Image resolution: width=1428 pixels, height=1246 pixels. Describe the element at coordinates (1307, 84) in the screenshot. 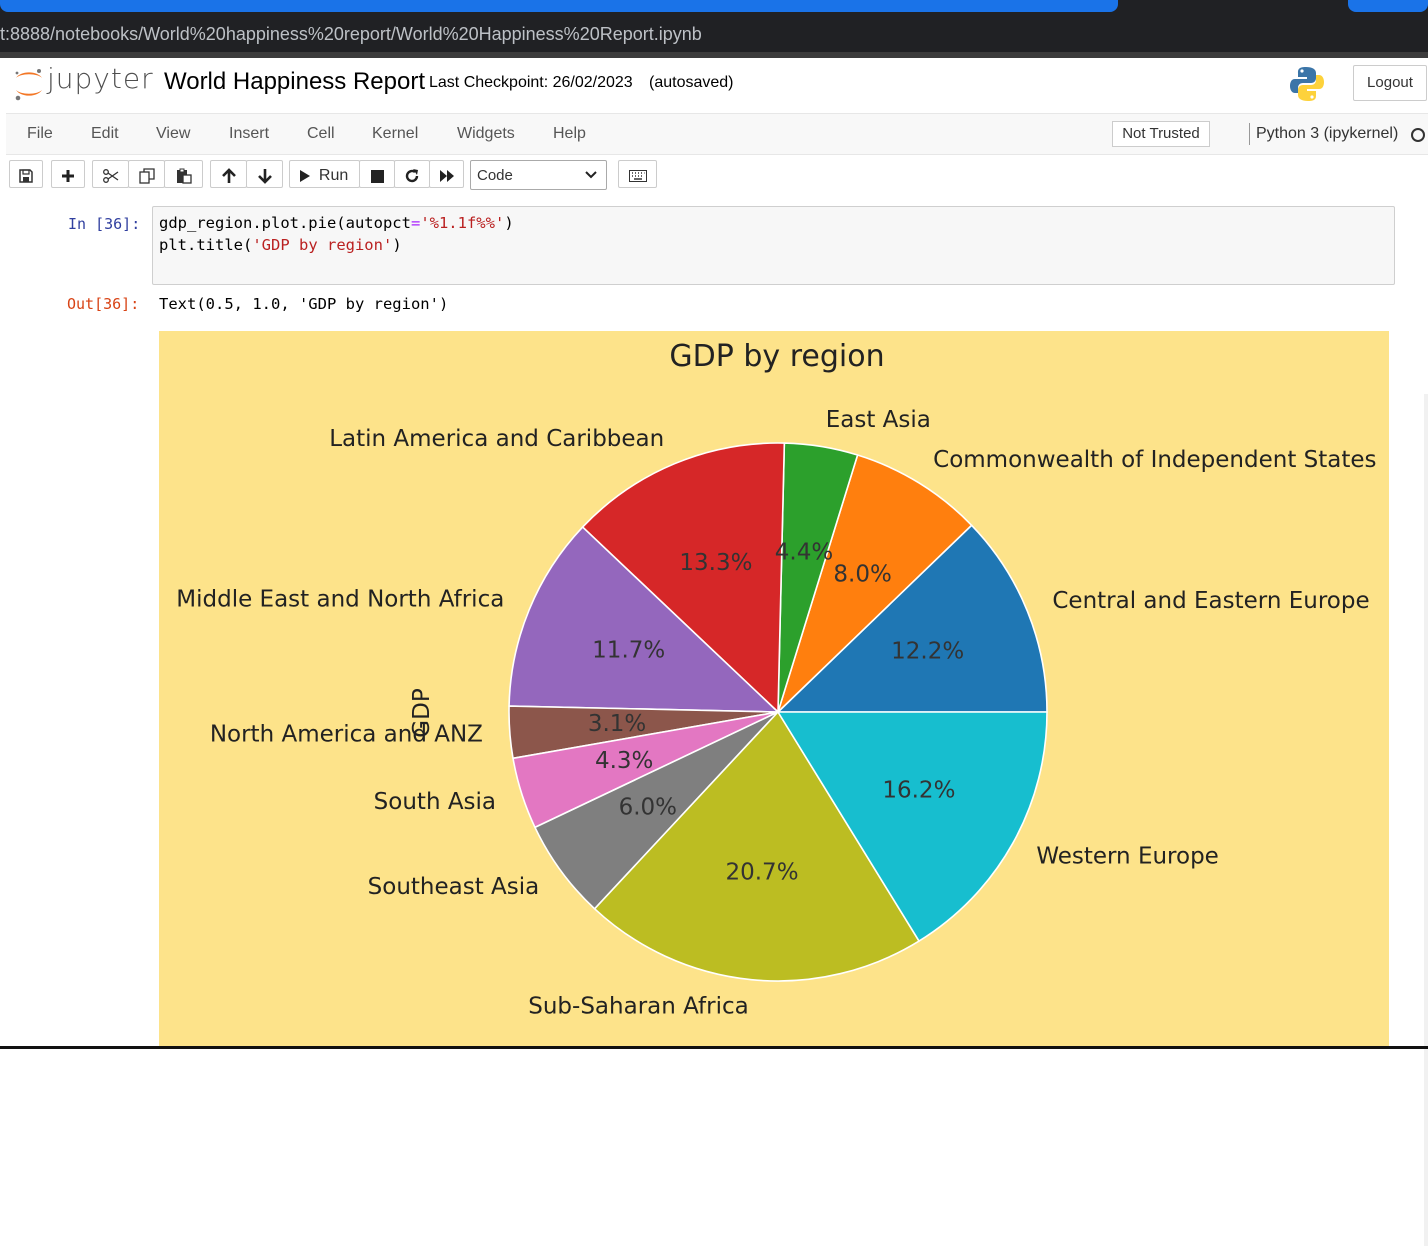

I see `python-logo-icon` at that location.